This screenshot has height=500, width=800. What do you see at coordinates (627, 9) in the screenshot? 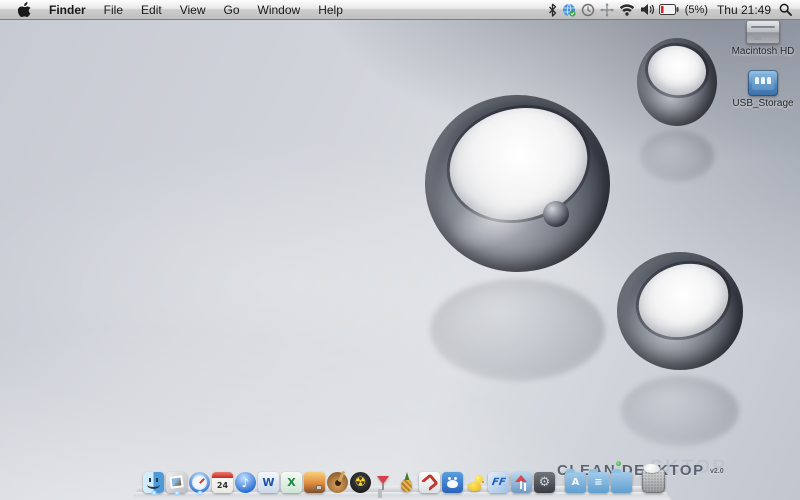
I see `wifi-icon` at bounding box center [627, 9].